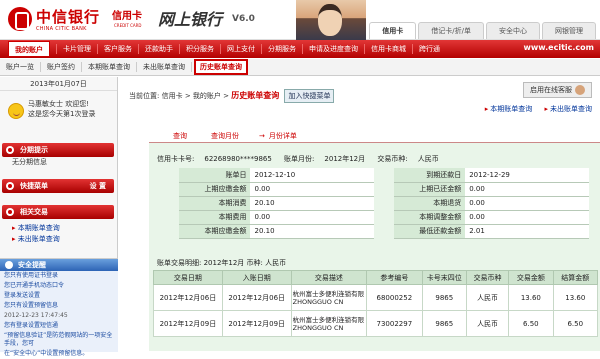  Describe the element at coordinates (374, 136) in the screenshot. I see `step-tabs: 查询 查询月份 → 月份详单` at that location.